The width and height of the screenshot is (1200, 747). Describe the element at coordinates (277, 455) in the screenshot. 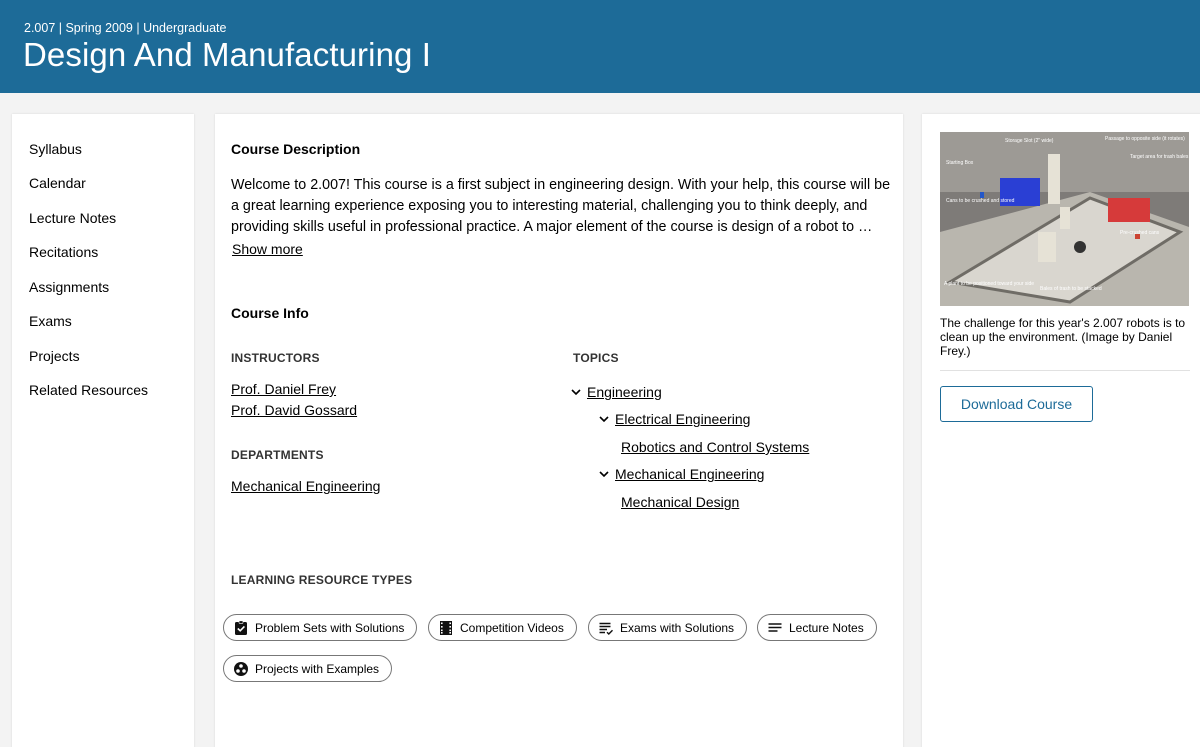

I see `departments-label: DEPARTMENTS` at that location.